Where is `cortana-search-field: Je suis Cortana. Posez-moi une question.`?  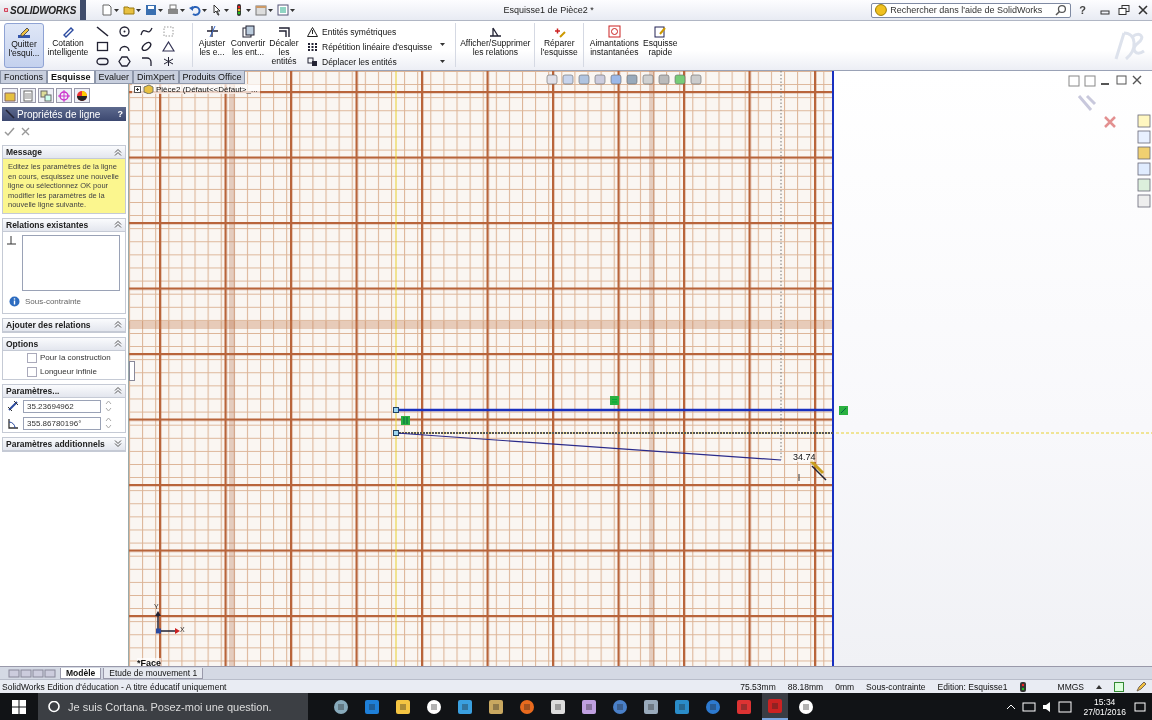
cortana-search-field: Je suis Cortana. Posez-moi une question. is located at coordinates (187, 706).